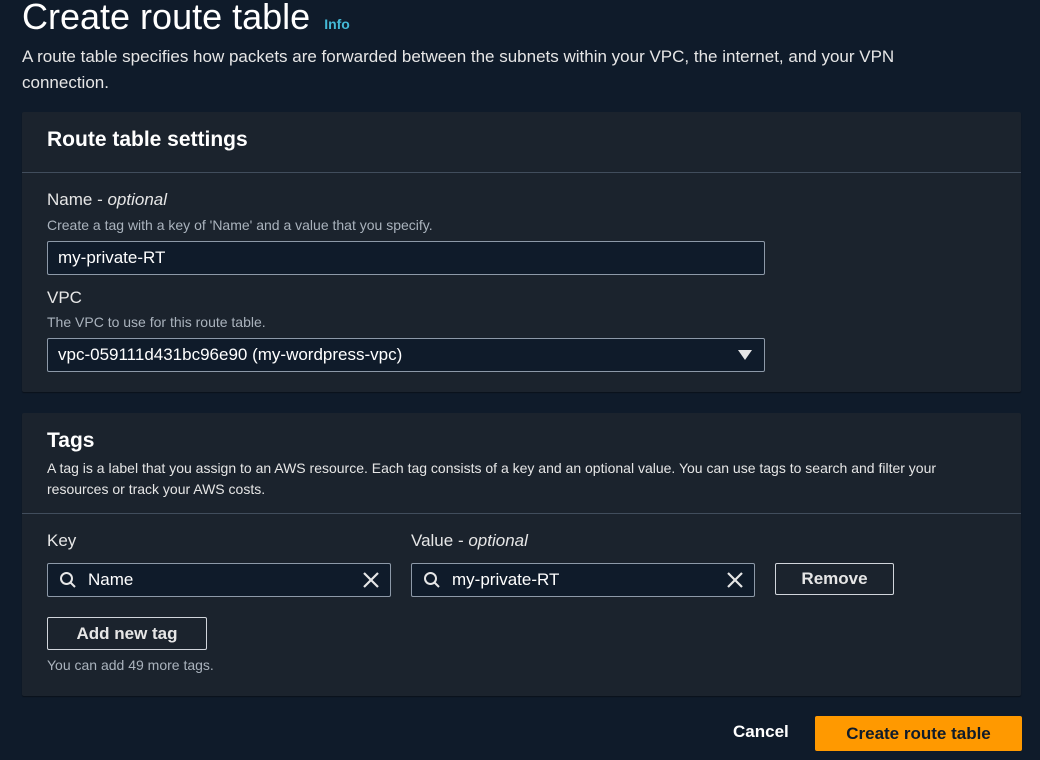 Image resolution: width=1040 pixels, height=760 pixels. I want to click on create-route-table-button: Create route table, so click(918, 733).